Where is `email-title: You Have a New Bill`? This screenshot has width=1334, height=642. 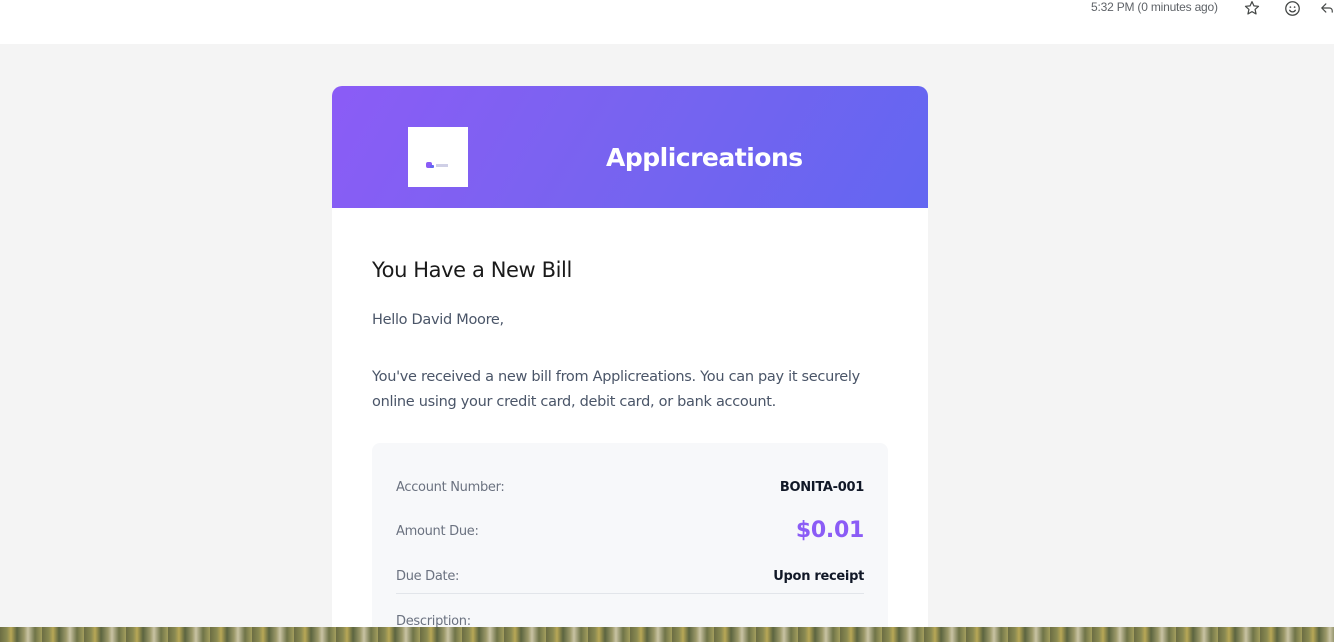
email-title: You Have a New Bill is located at coordinates (472, 270).